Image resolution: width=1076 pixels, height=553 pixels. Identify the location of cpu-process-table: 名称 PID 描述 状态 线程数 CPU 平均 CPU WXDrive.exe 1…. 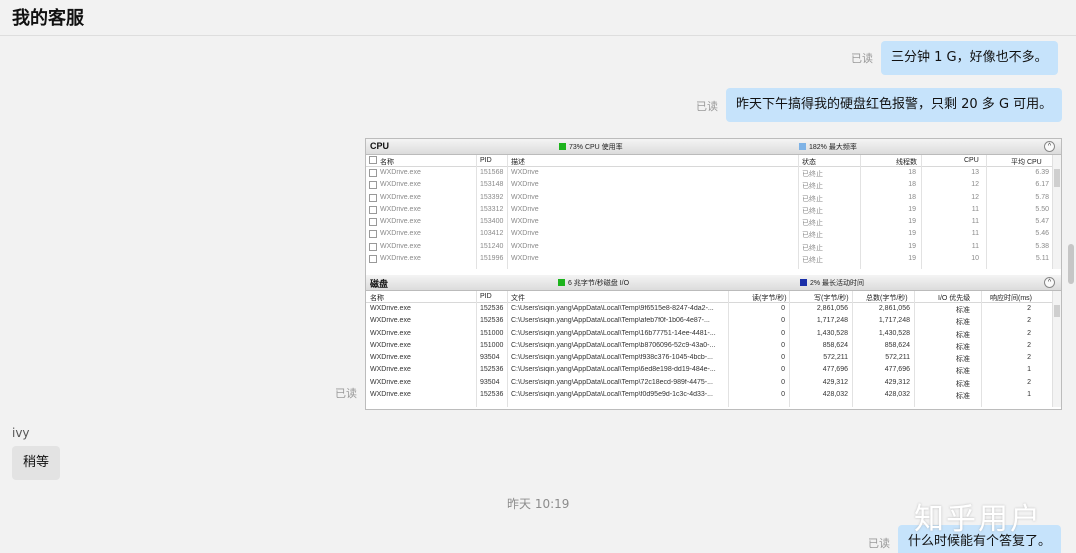
(713, 212).